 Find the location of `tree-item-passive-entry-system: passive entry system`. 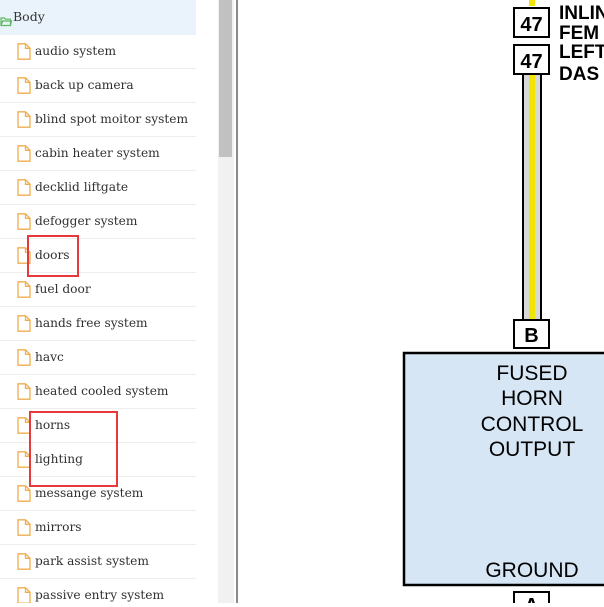

tree-item-passive-entry-system: passive entry system is located at coordinates (98, 591).